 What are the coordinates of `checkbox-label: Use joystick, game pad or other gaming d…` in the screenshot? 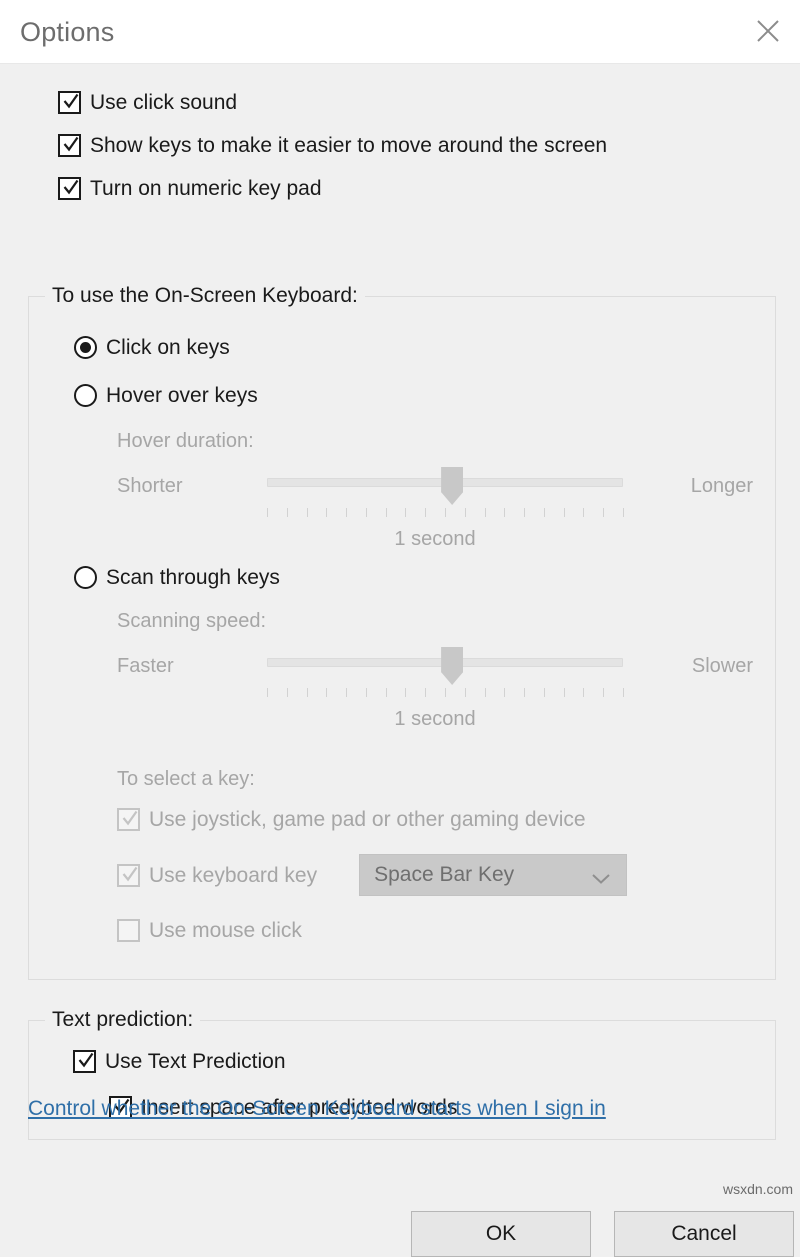 It's located at (367, 819).